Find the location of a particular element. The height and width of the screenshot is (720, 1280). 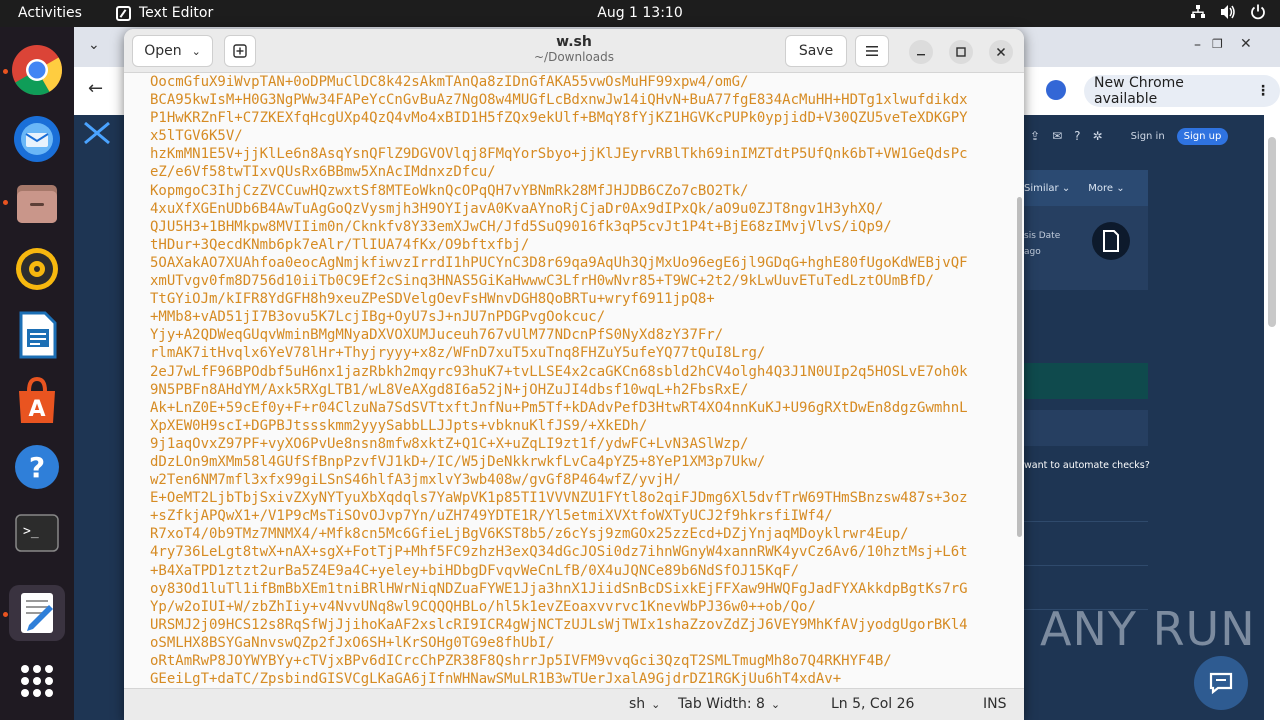

similar-tab: Similar ⌄ is located at coordinates (1047, 188).